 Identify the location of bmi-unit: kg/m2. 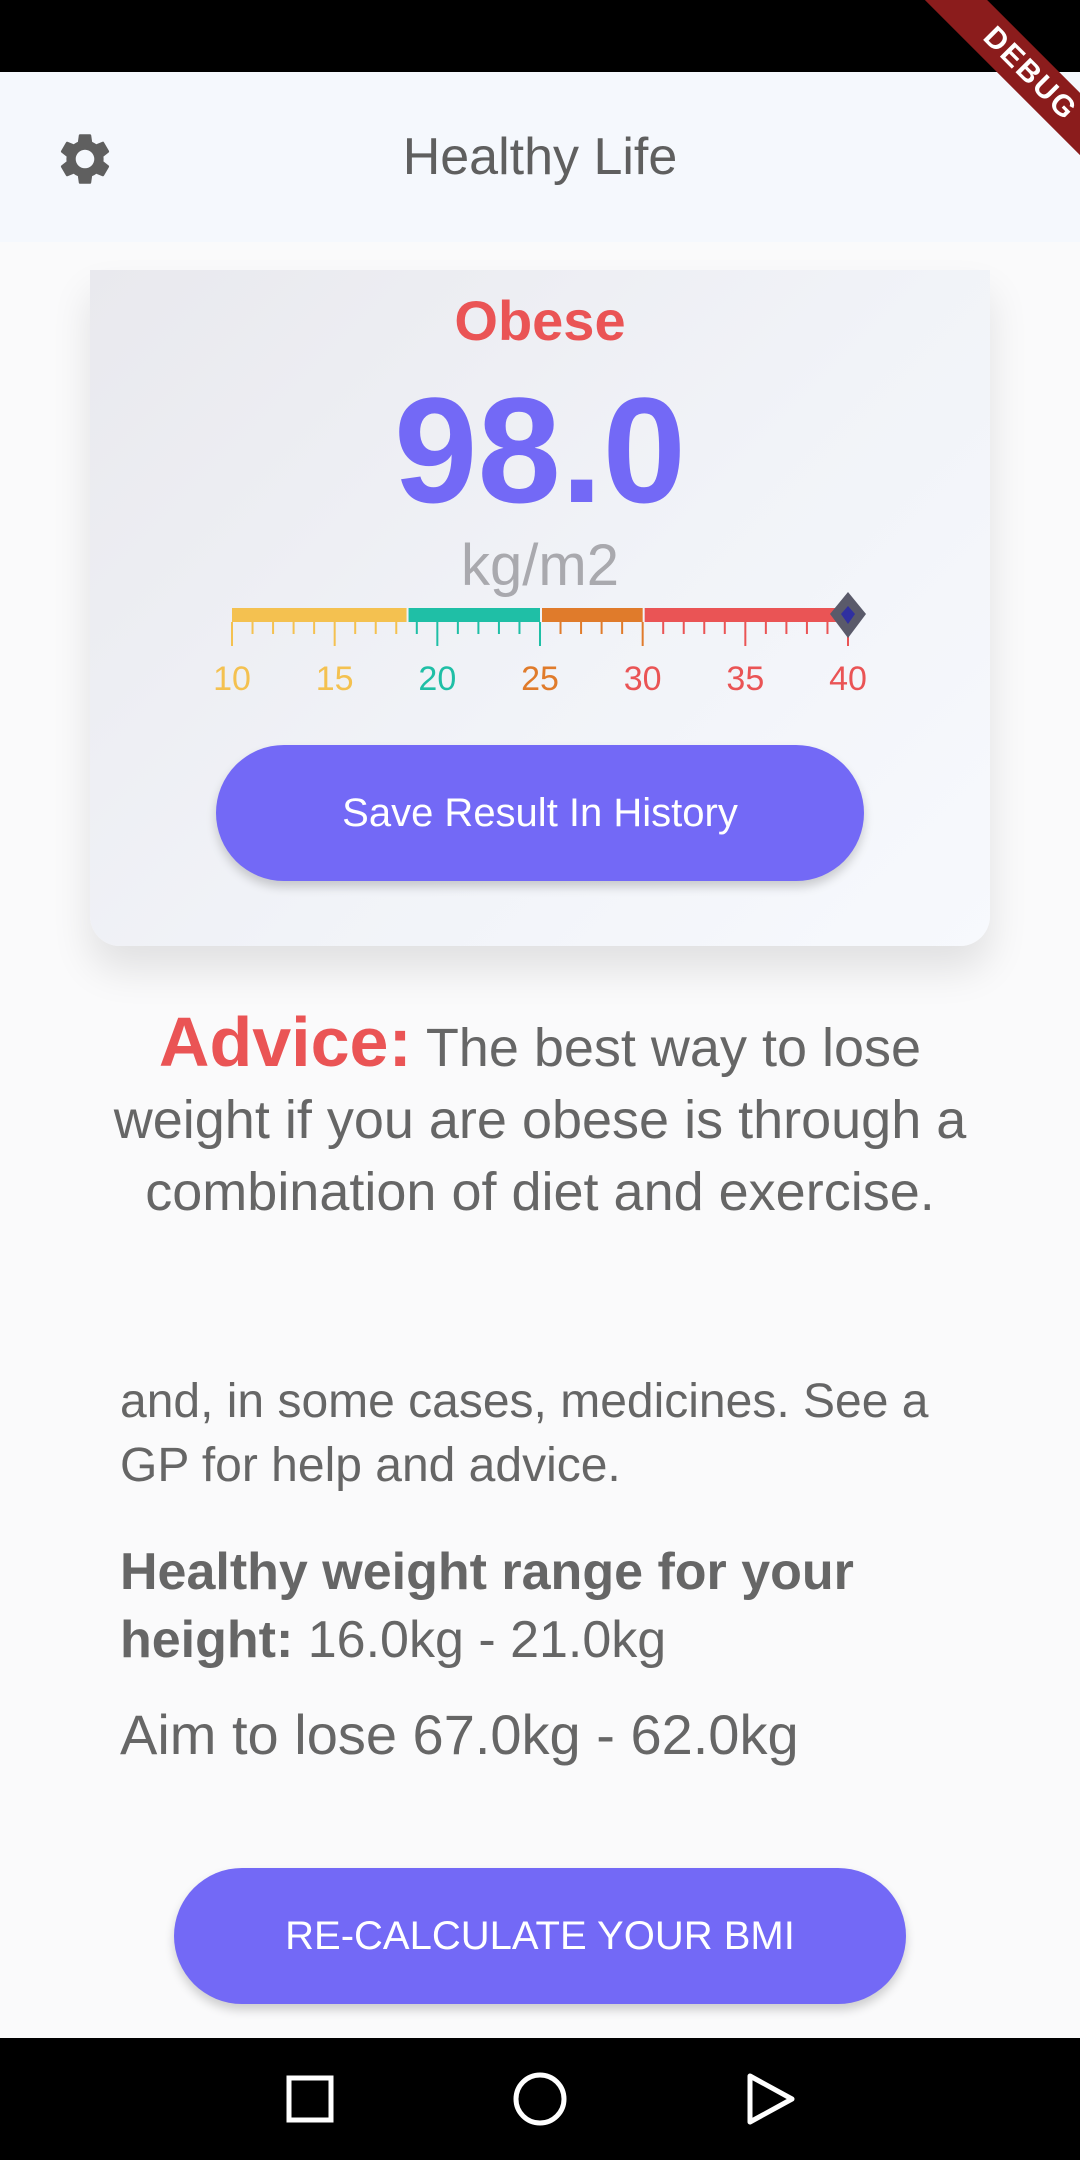
(540, 565).